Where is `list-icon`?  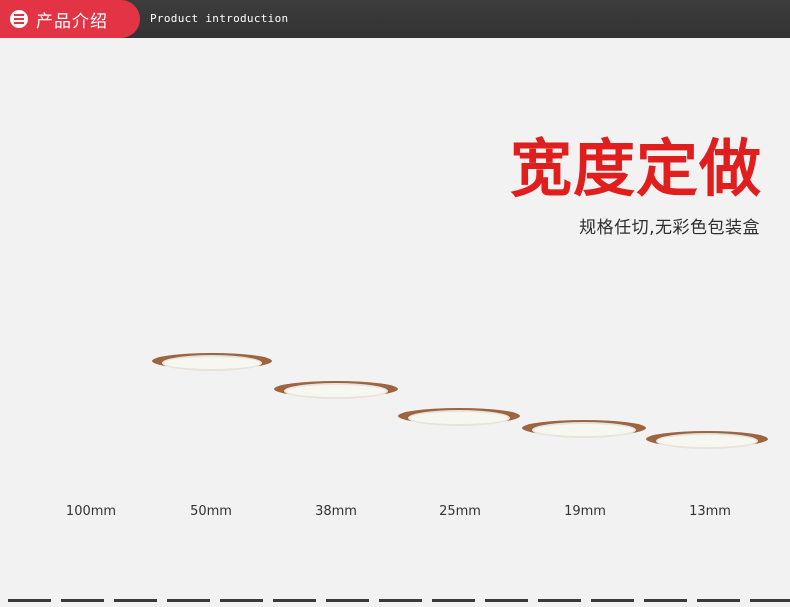 list-icon is located at coordinates (19, 19).